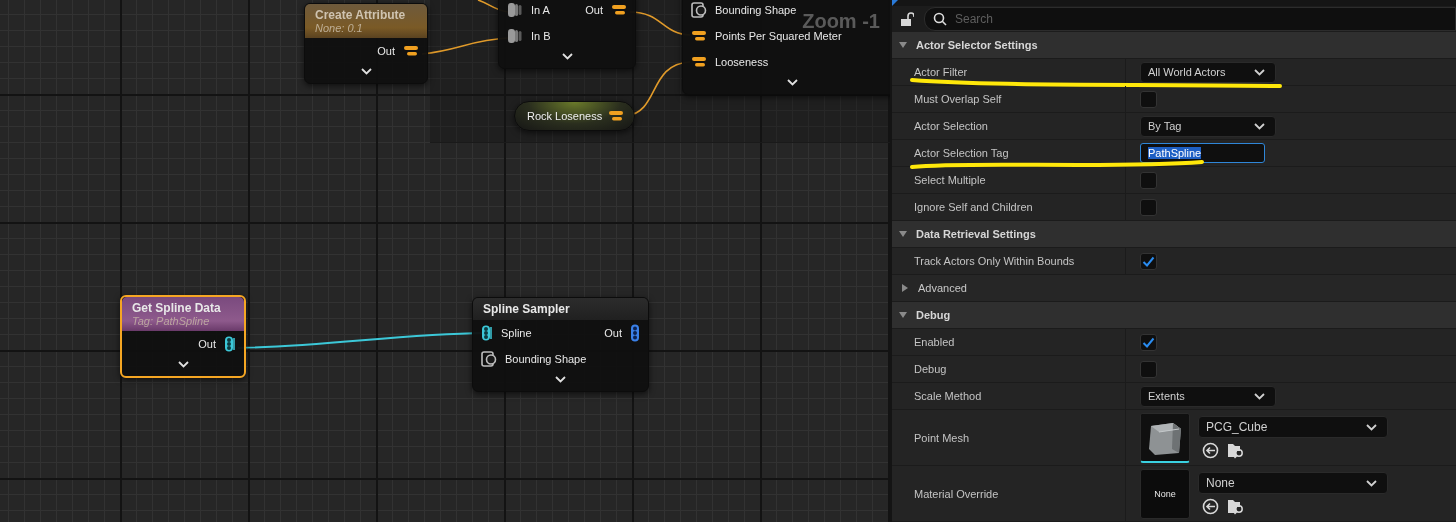 This screenshot has width=1456, height=522. I want to click on node-title: Get Spline Data, so click(177, 308).